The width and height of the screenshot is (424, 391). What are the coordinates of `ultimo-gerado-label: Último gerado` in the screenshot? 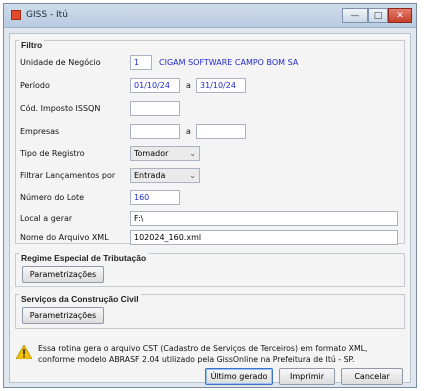 It's located at (239, 376).